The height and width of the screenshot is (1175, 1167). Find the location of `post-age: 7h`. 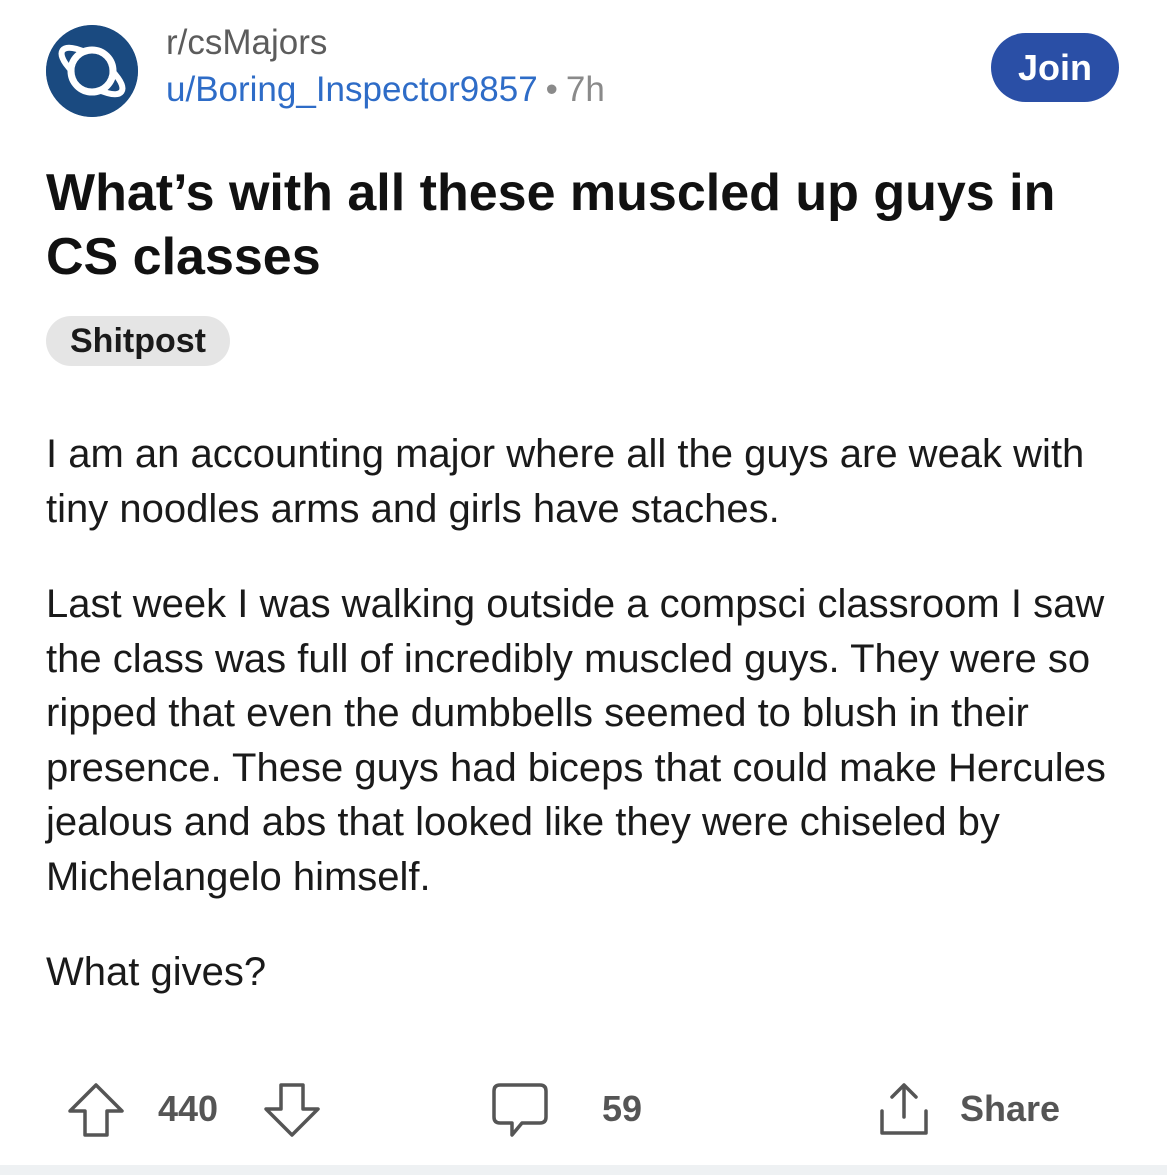

post-age: 7h is located at coordinates (585, 89).